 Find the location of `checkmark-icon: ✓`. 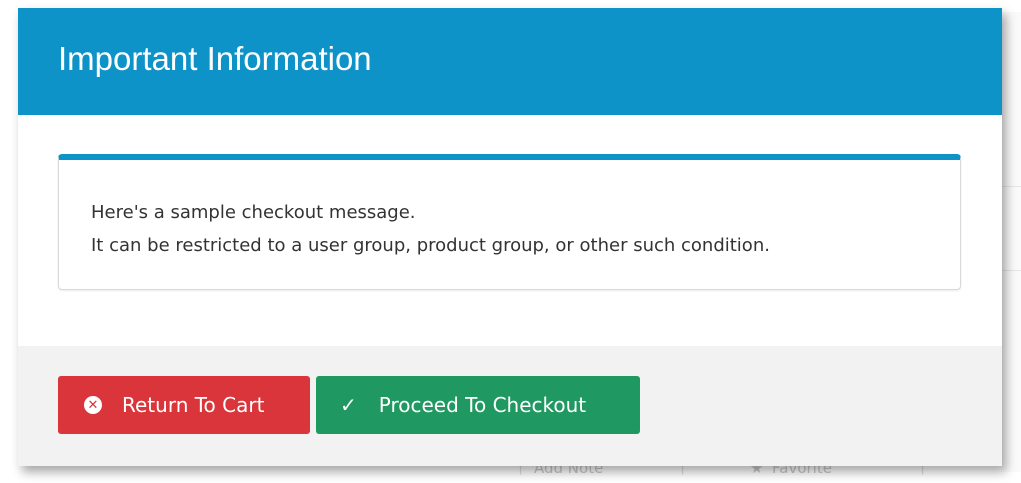

checkmark-icon: ✓ is located at coordinates (348, 405).